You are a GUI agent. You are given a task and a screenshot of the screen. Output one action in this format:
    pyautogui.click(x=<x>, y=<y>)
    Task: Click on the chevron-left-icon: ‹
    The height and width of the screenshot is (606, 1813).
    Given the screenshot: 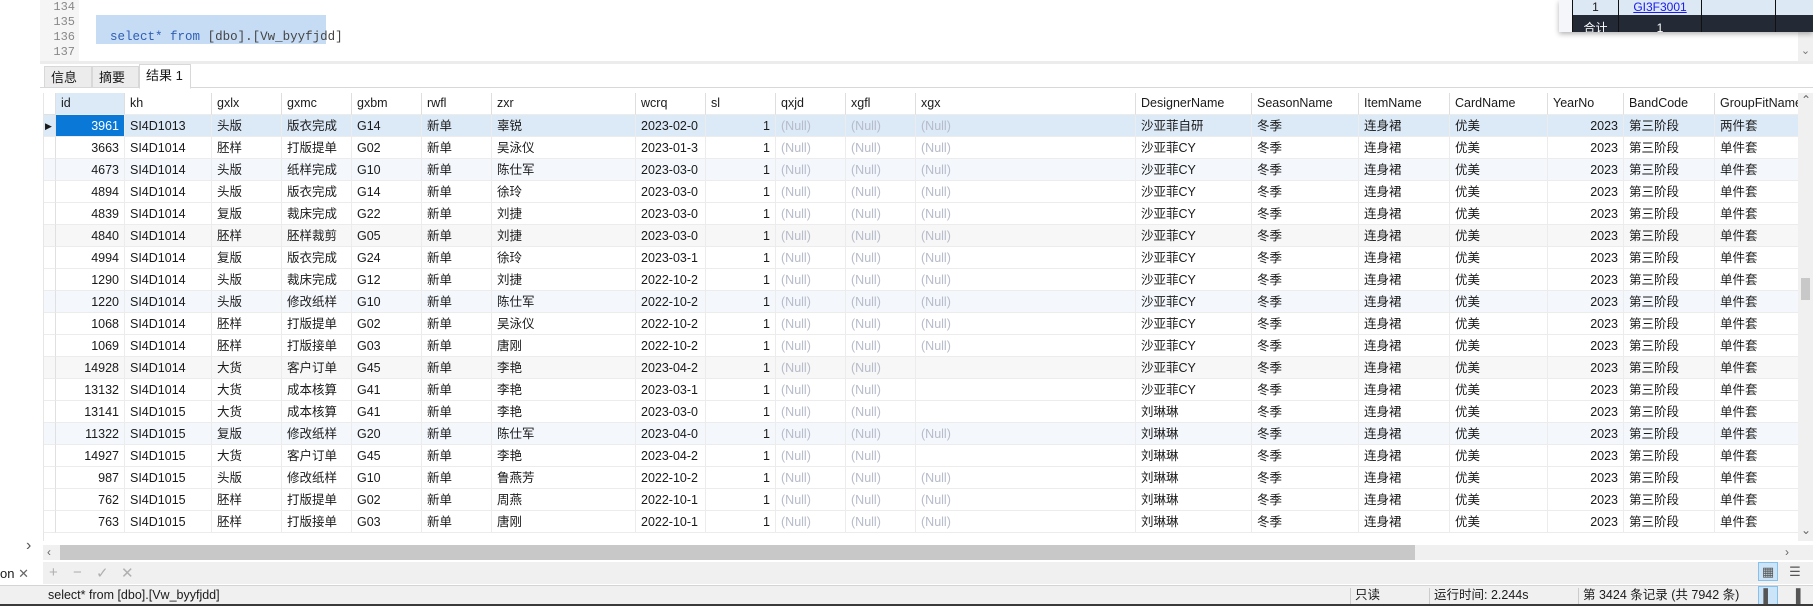 What is the action you would take?
    pyautogui.click(x=49, y=552)
    